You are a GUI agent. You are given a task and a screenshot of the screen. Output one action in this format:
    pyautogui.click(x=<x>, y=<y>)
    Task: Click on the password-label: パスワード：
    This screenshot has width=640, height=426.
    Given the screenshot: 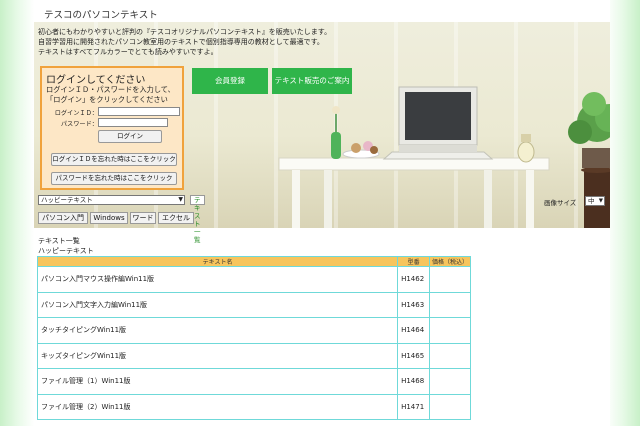 What is the action you would take?
    pyautogui.click(x=79, y=124)
    